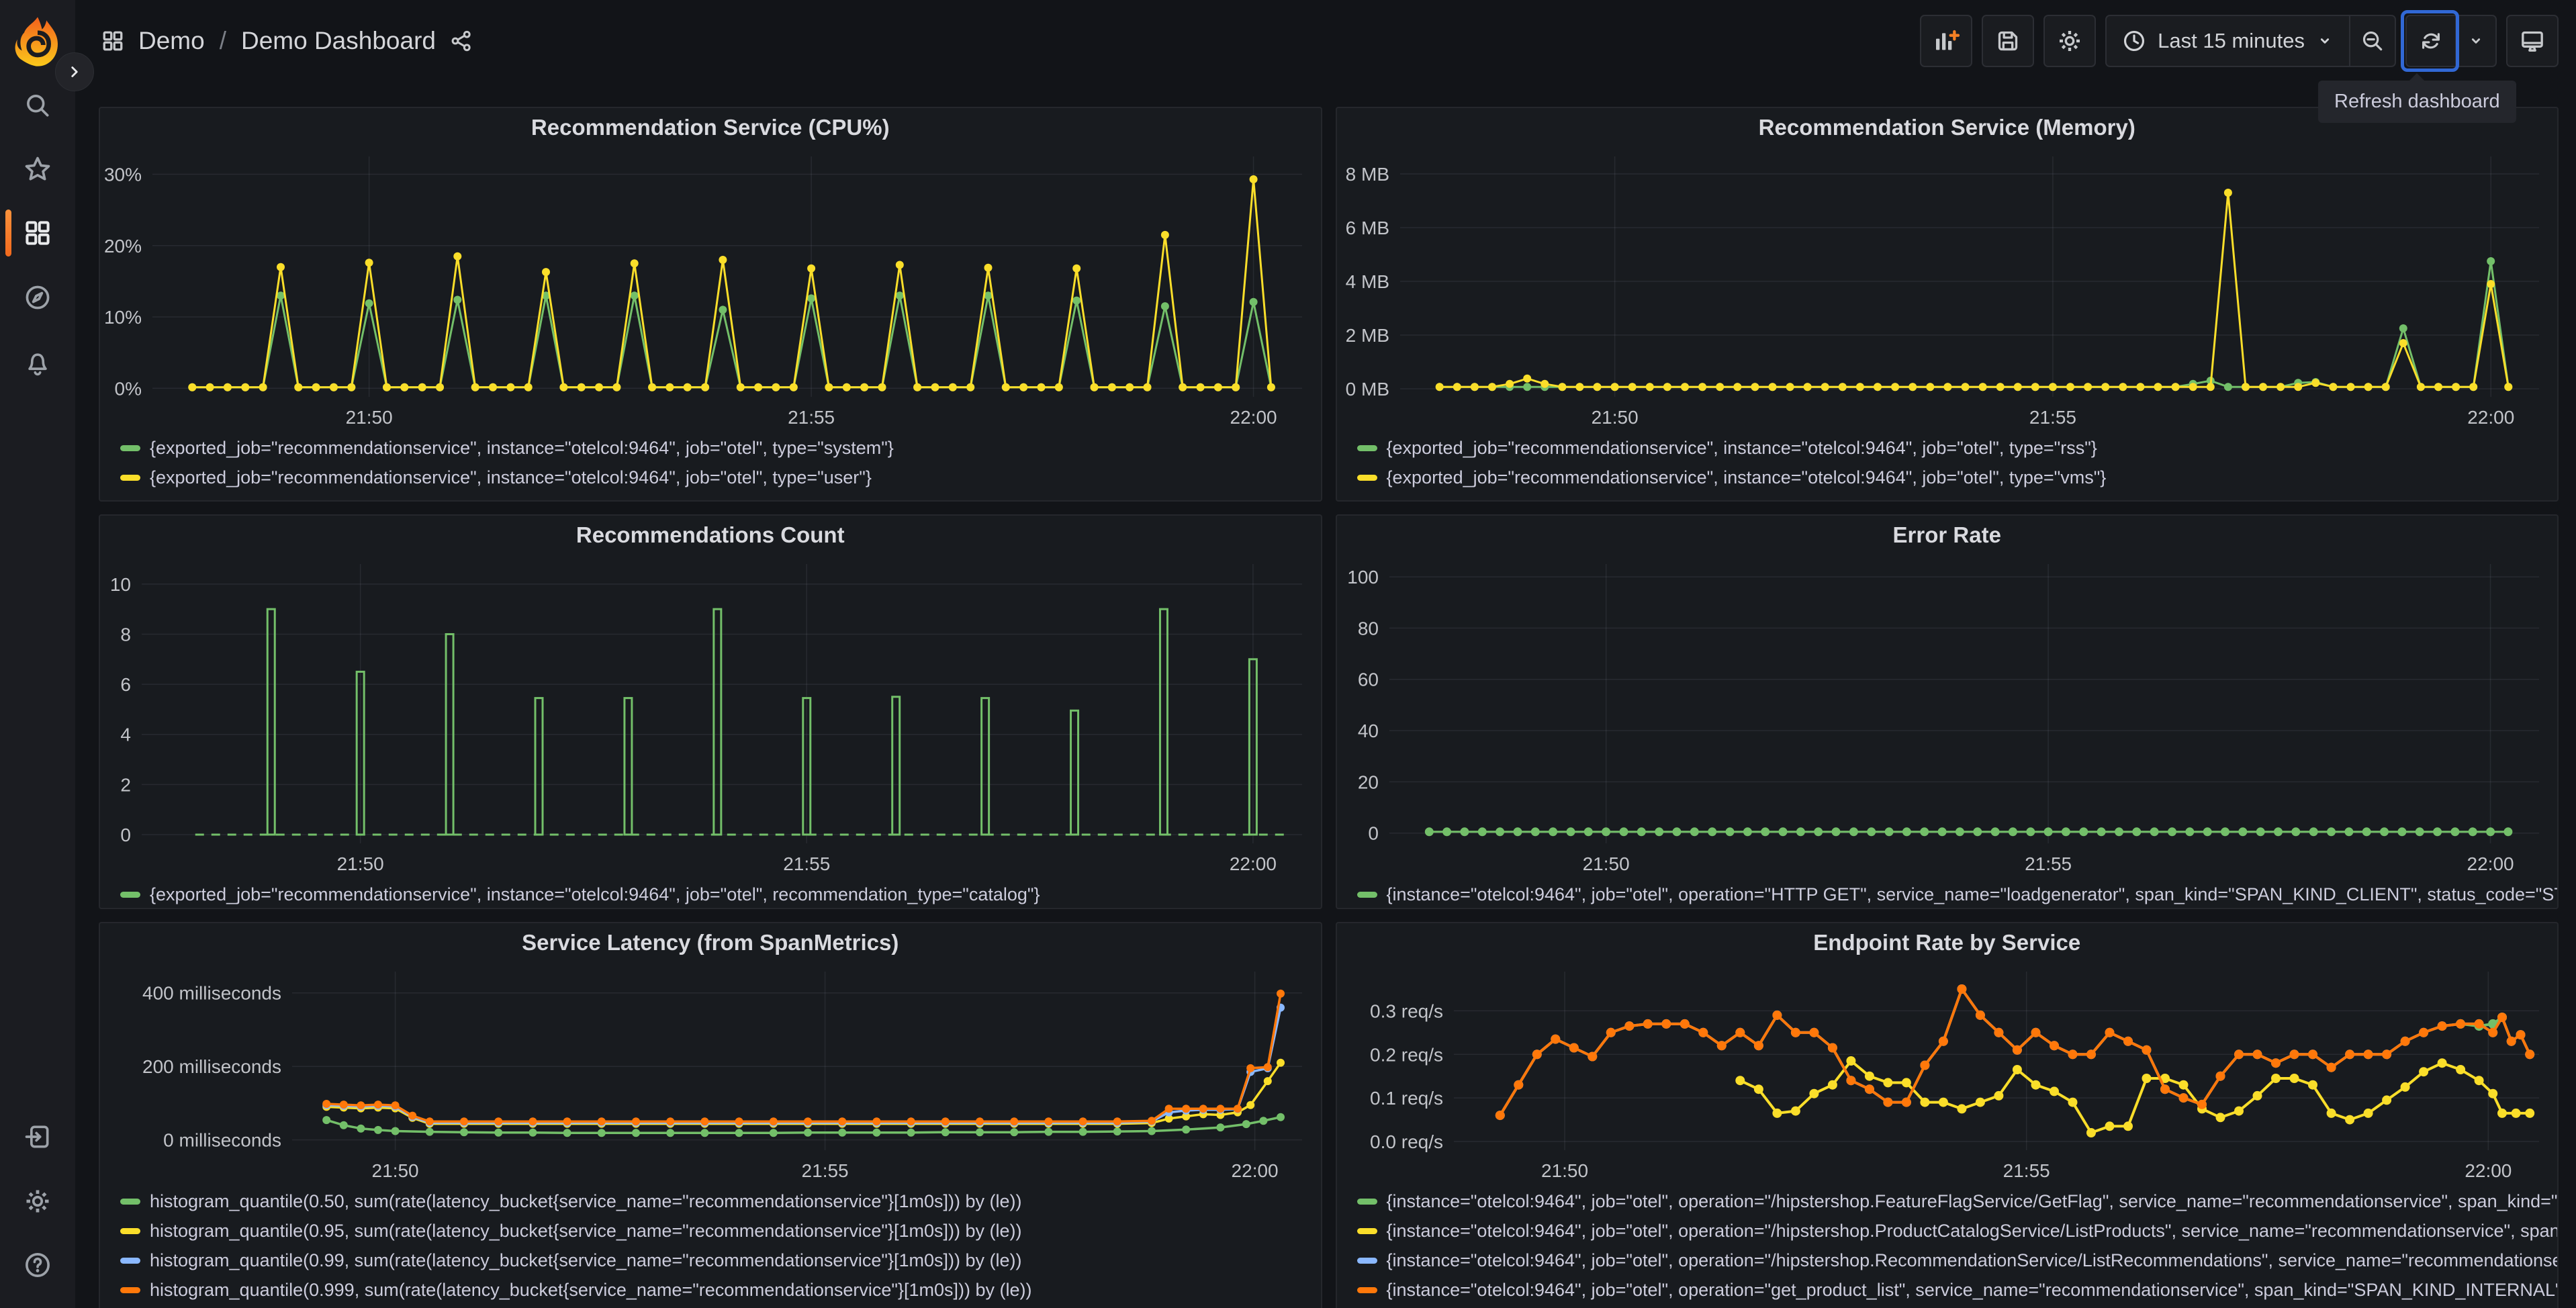 The height and width of the screenshot is (1308, 2576). What do you see at coordinates (710, 536) in the screenshot?
I see `panel-header: Recommendations Count` at bounding box center [710, 536].